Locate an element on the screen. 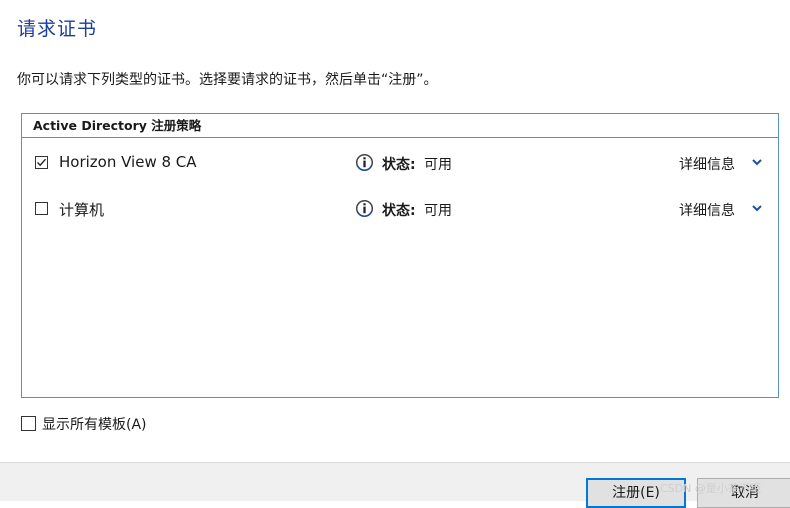 This screenshot has width=790, height=508. cert-row-computer: 计算机 状态: 可用 详细信息 is located at coordinates (400, 210).